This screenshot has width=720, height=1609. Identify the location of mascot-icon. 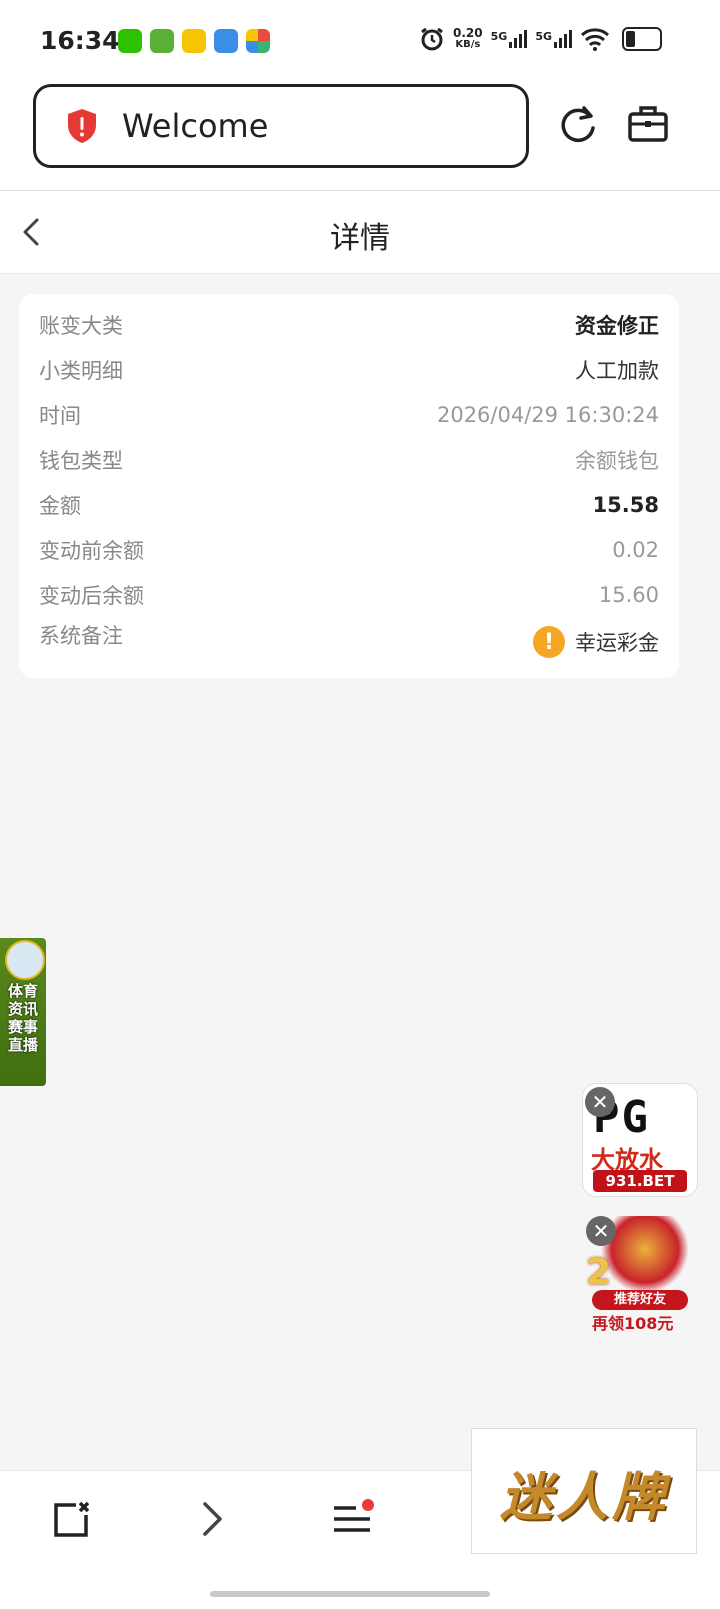
(25, 960).